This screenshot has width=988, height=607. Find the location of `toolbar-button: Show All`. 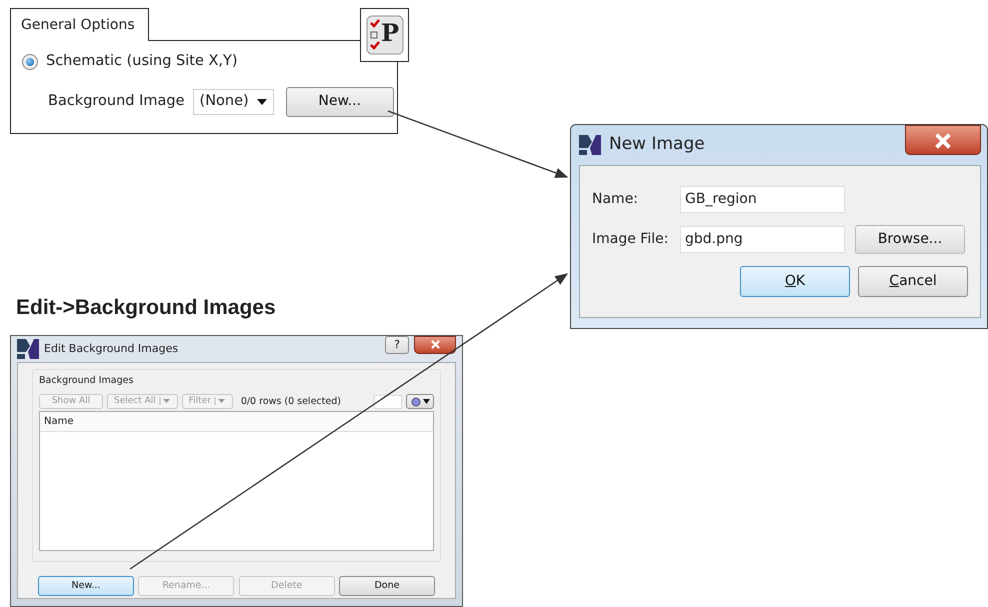

toolbar-button: Show All is located at coordinates (71, 402).